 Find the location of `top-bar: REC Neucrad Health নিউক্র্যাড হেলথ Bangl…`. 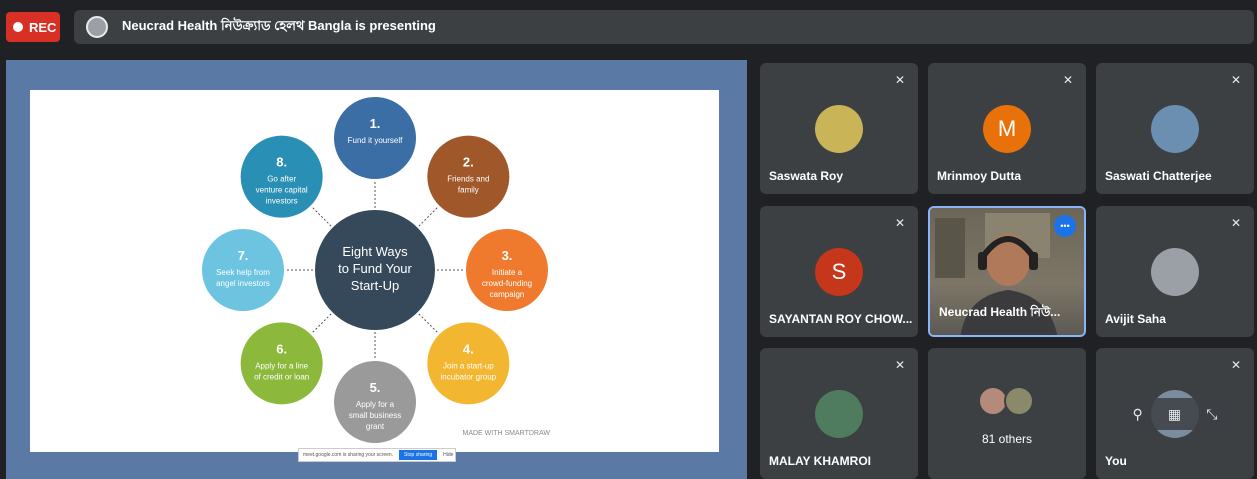

top-bar: REC Neucrad Health নিউক্র্যাড হেলথ Bangl… is located at coordinates (628, 24).